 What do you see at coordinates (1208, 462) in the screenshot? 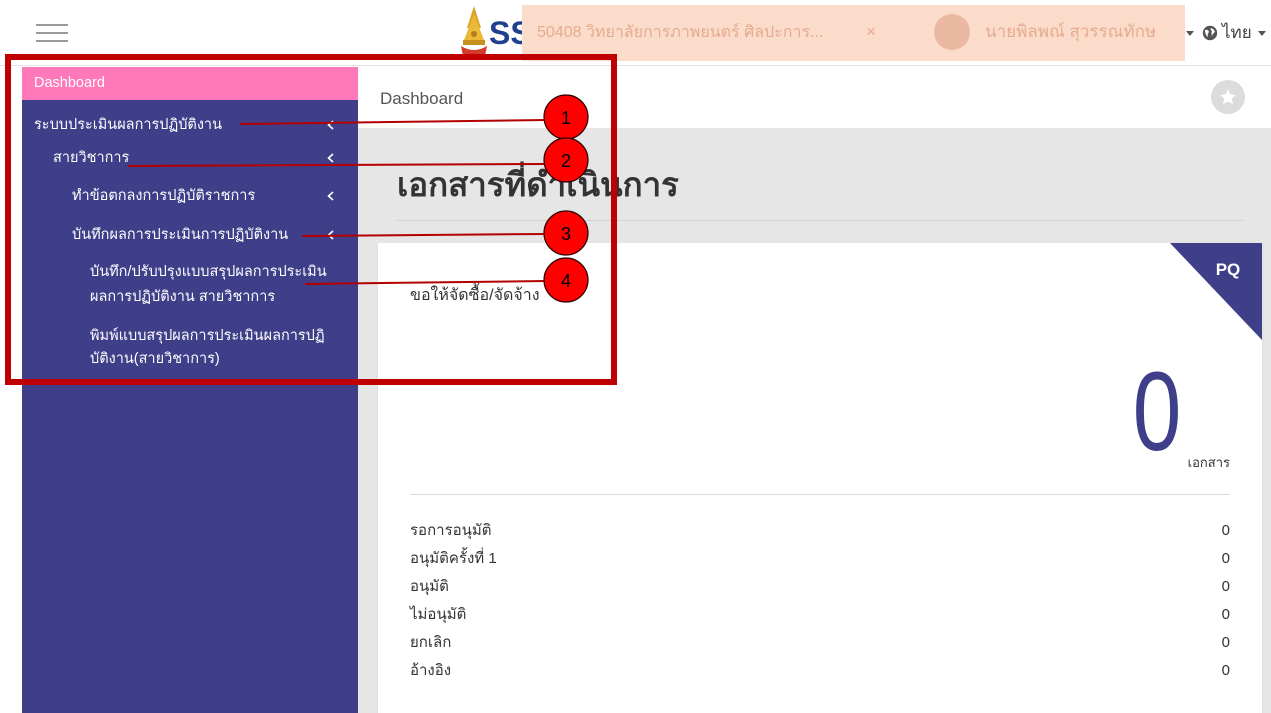
I see `document-count-unit: เอกสาร` at bounding box center [1208, 462].